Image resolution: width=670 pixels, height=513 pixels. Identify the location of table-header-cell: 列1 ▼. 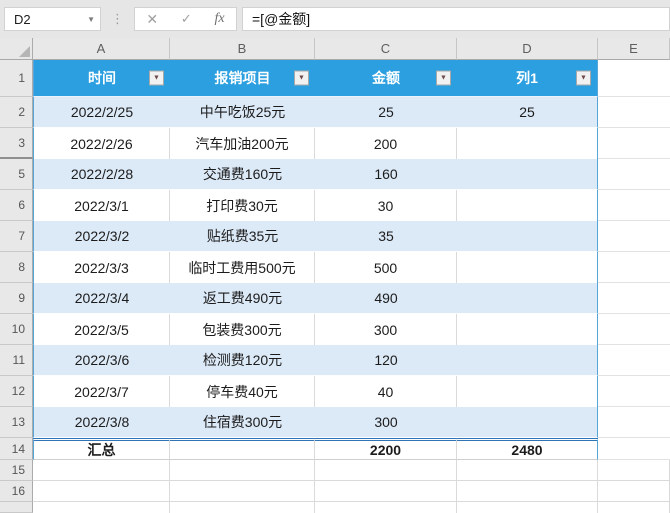
(527, 78).